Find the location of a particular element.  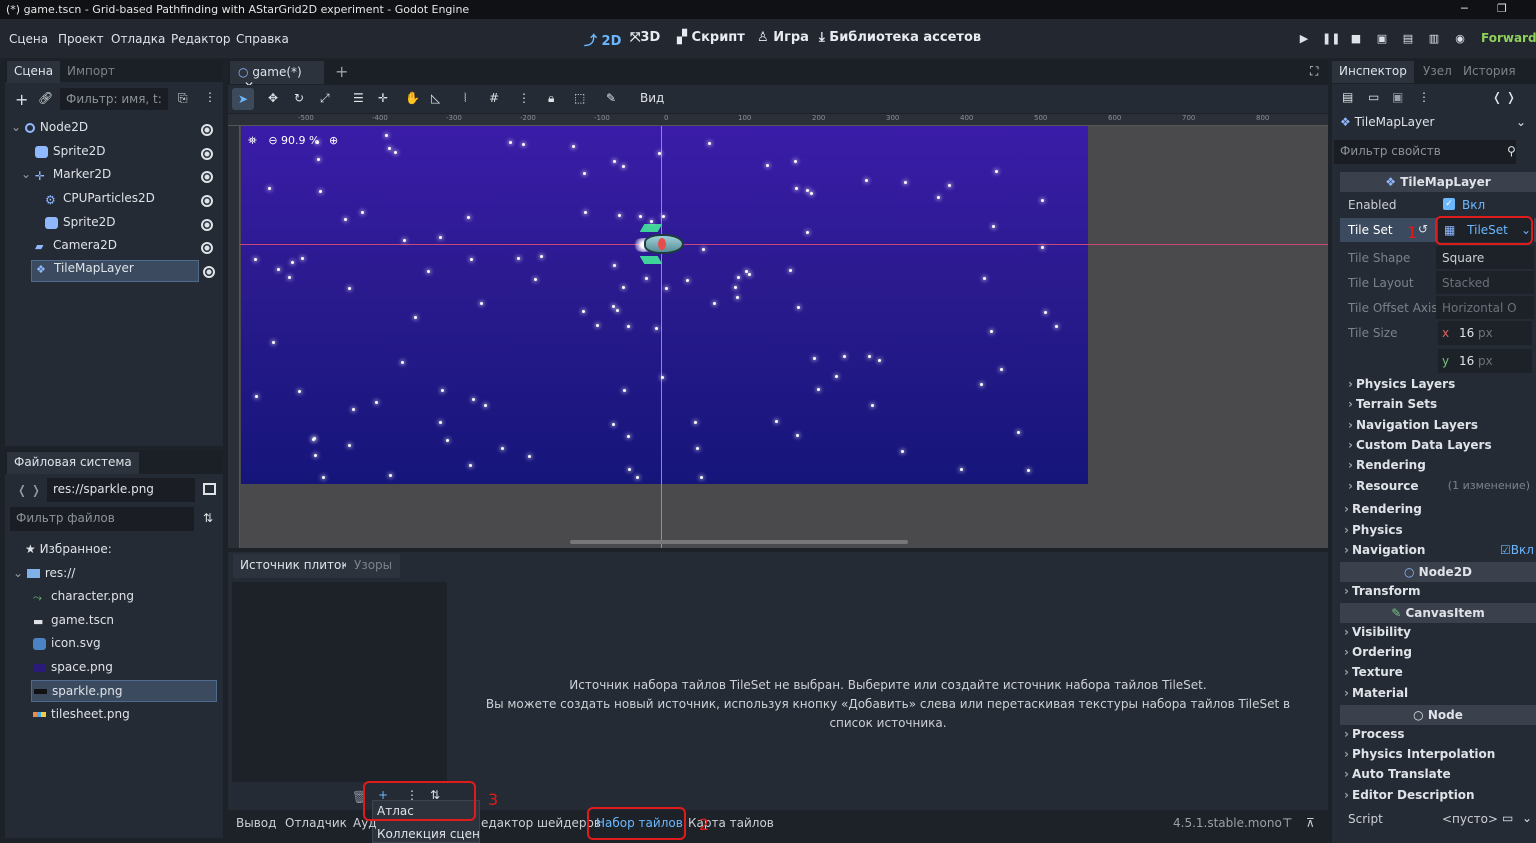

center-view-icon: ⛯ is located at coordinates (252, 140).